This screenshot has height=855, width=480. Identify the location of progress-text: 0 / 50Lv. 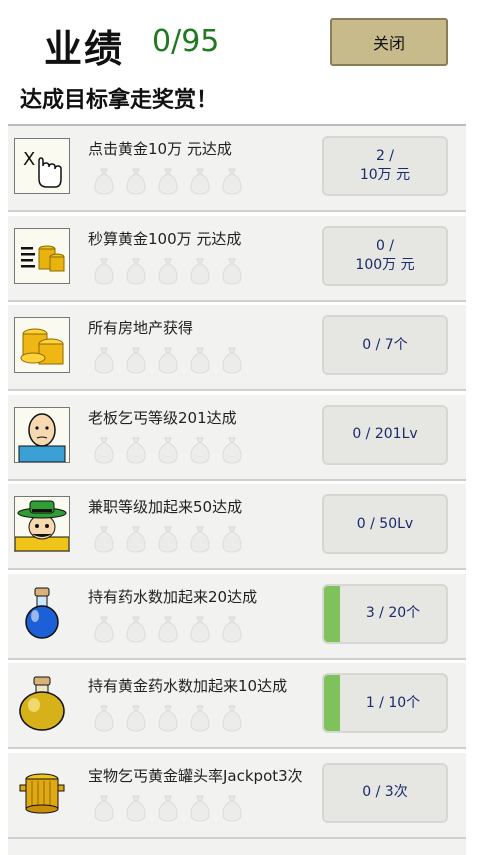
(385, 524).